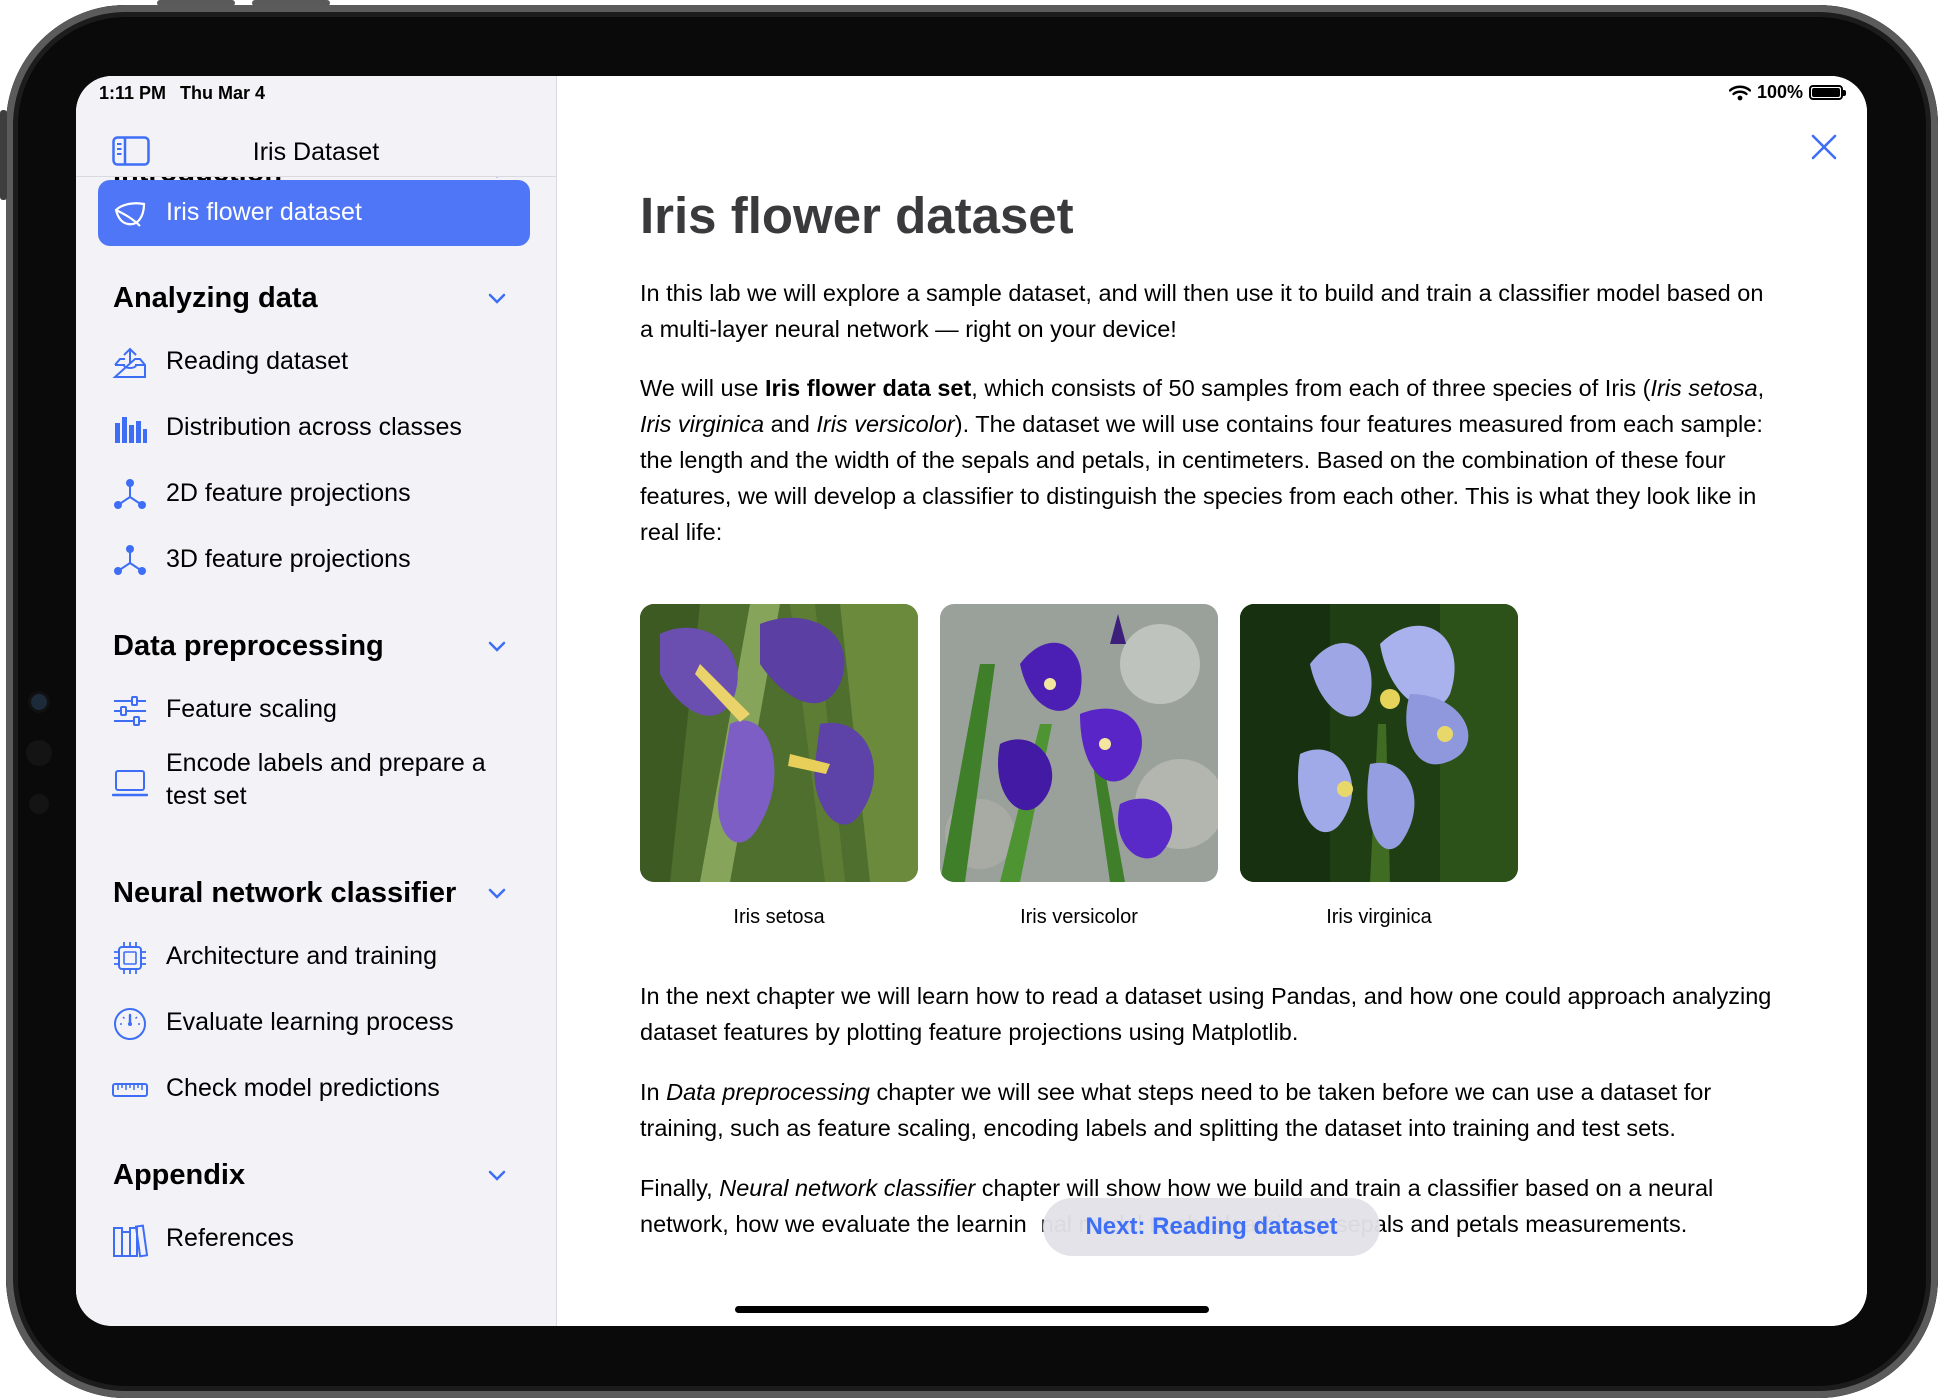 This screenshot has height=1398, width=1938. I want to click on sidebar-item-iris-flower-dataset: Iris flower dataset, so click(314, 213).